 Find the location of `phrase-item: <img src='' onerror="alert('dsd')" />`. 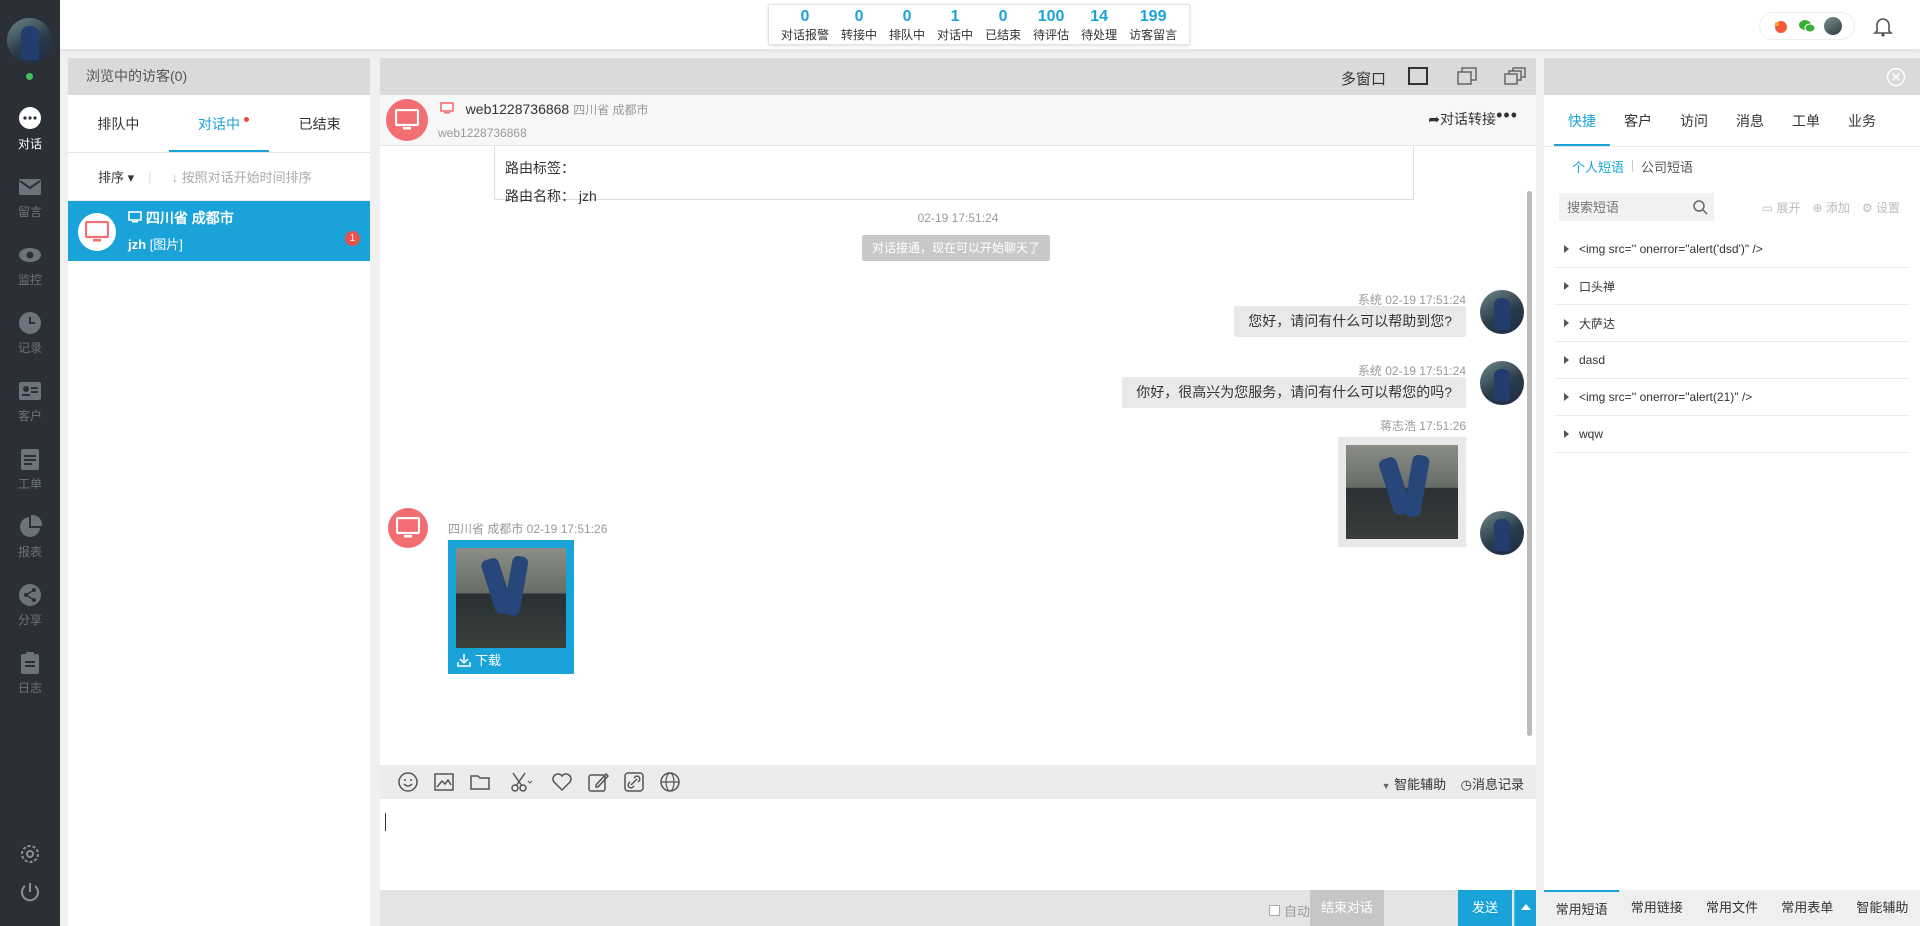

phrase-item: <img src='' onerror="alert('dsd')" /> is located at coordinates (1732, 249).